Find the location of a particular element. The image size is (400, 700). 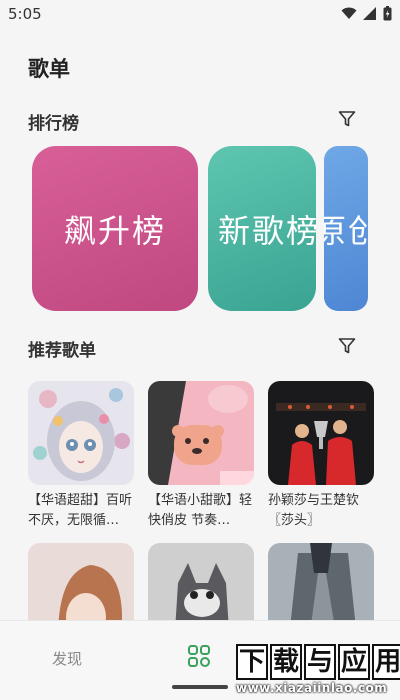

playlist-item: 孙颖莎与王楚钦〖莎头〗 is located at coordinates (321, 456).